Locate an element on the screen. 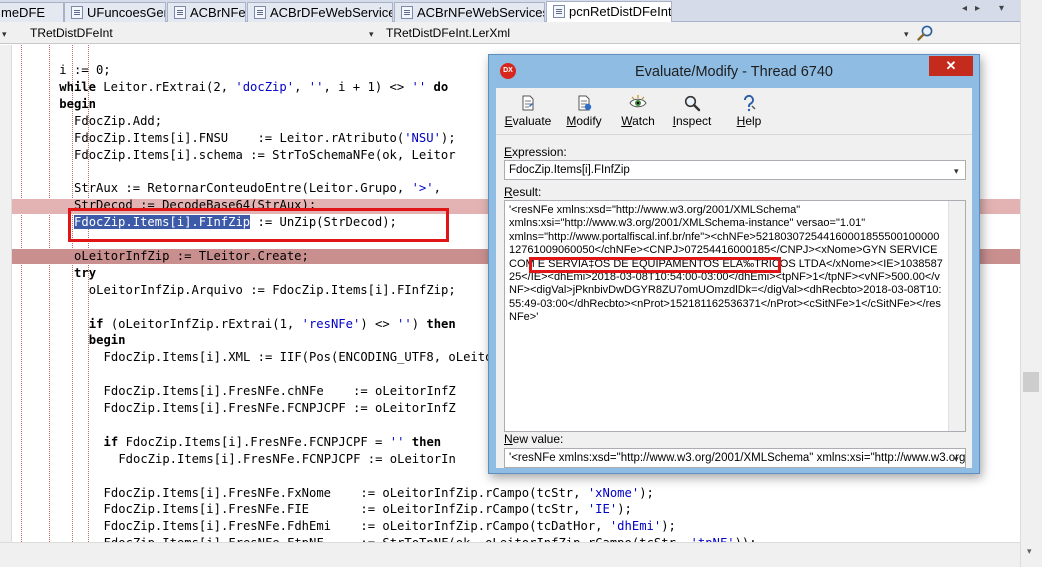 The image size is (1042, 567). tab-label: meDFE is located at coordinates (23, 12).